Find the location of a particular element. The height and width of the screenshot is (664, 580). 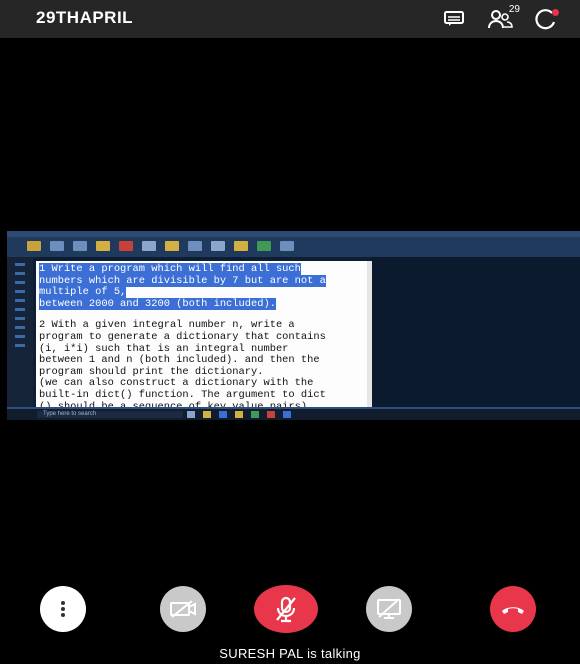

explorer-content-pane is located at coordinates (475, 332).